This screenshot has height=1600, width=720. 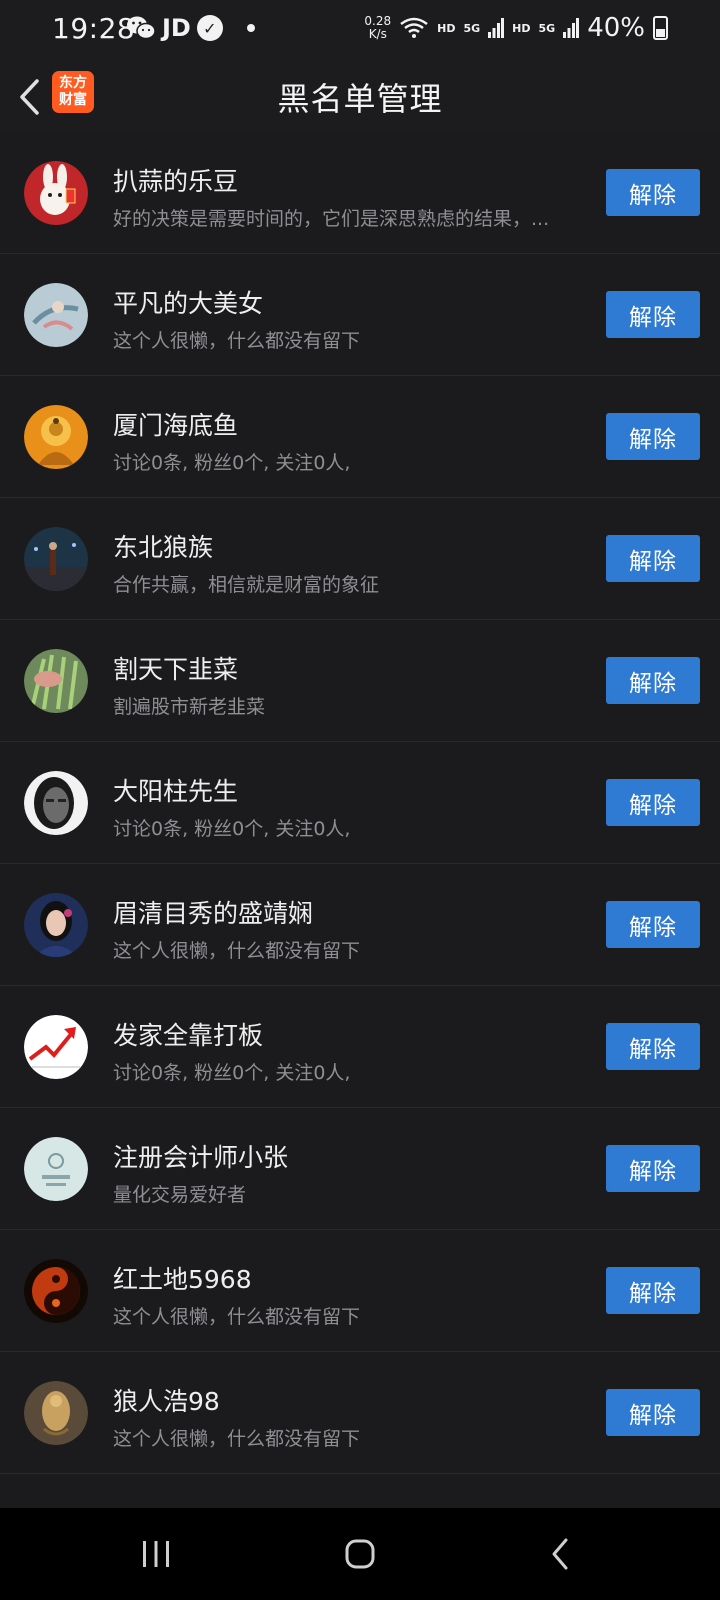 What do you see at coordinates (56, 681) in the screenshot?
I see `chives-avatar` at bounding box center [56, 681].